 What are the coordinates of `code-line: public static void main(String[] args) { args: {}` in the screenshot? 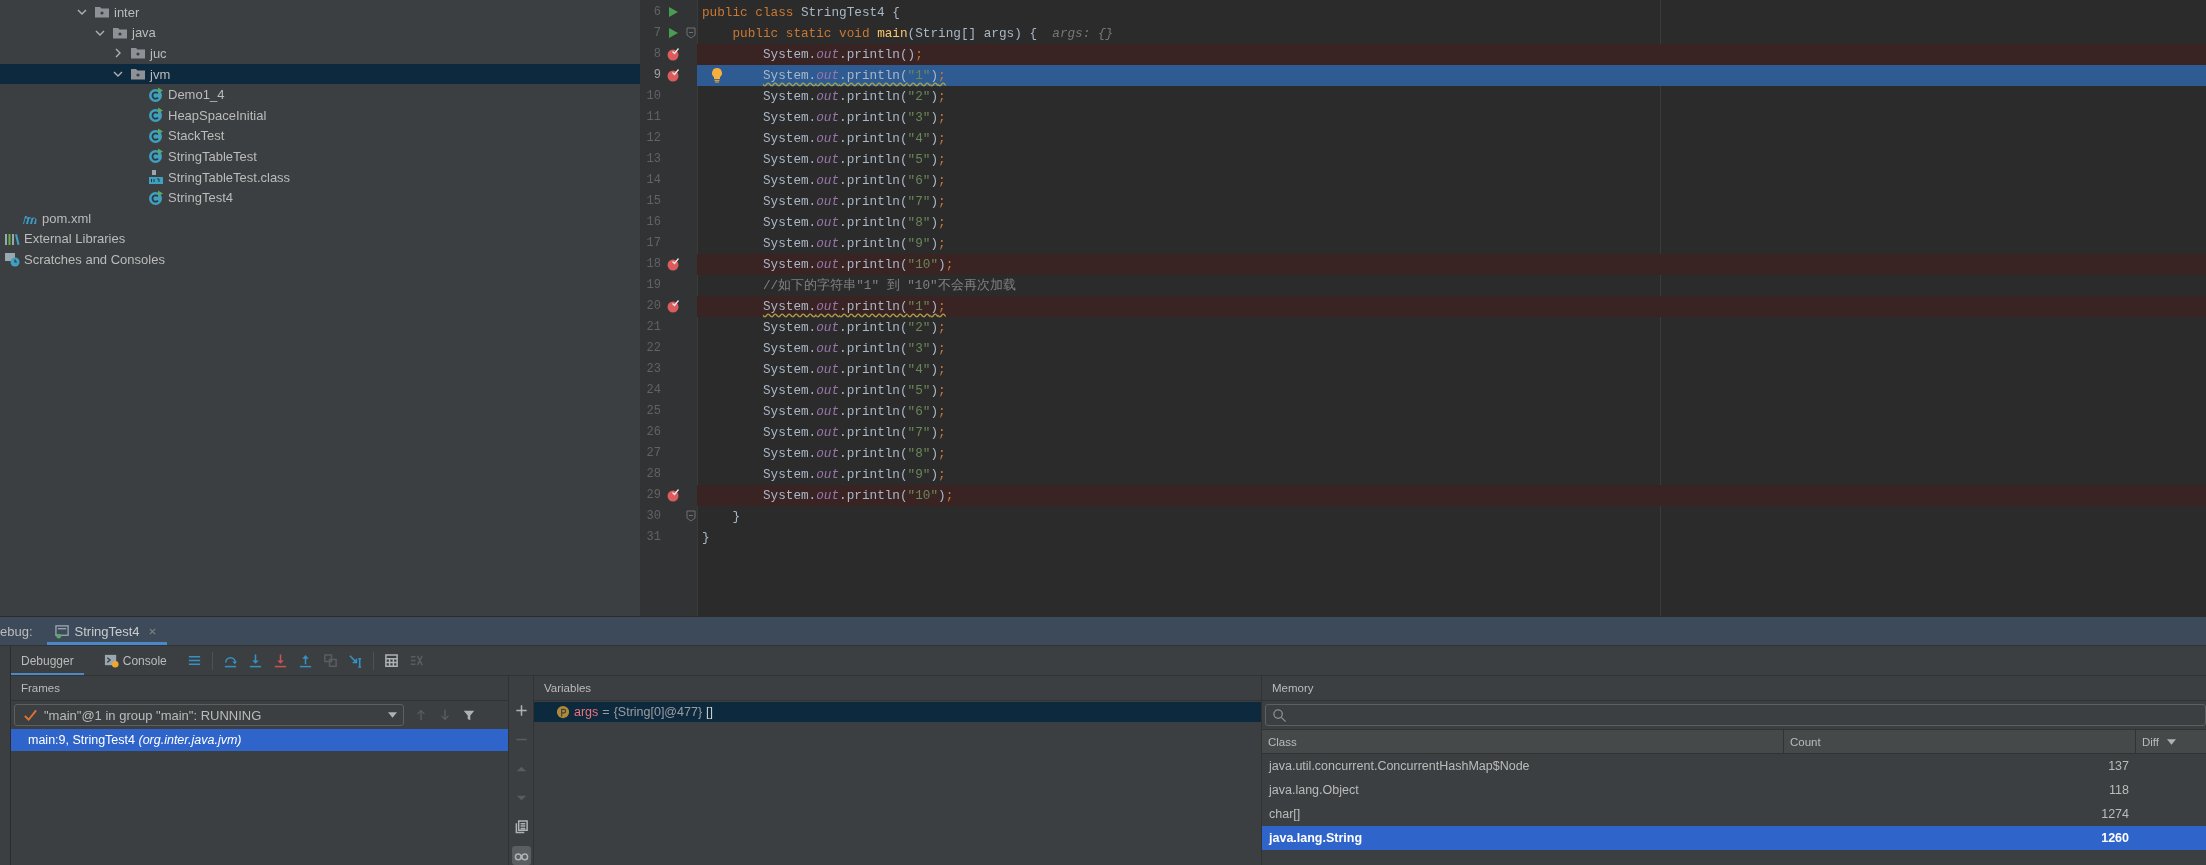 It's located at (923, 33).